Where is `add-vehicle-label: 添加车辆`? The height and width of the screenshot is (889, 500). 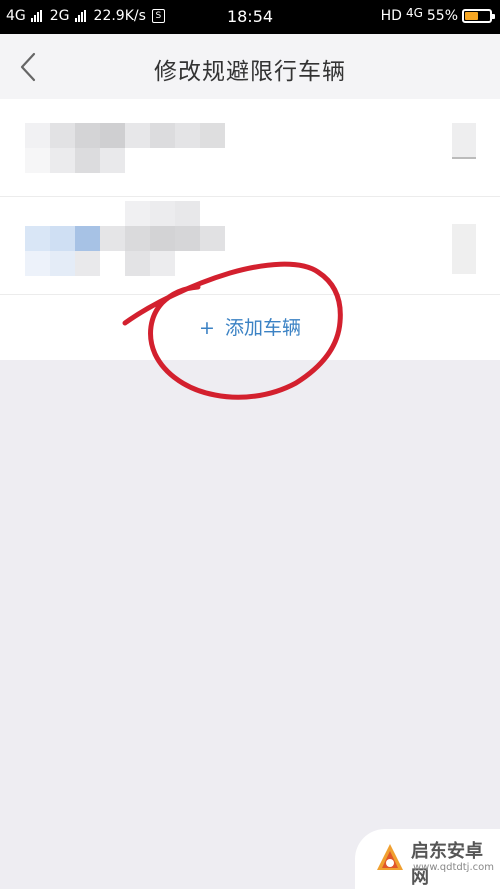
add-vehicle-label: 添加车辆 is located at coordinates (262, 328).